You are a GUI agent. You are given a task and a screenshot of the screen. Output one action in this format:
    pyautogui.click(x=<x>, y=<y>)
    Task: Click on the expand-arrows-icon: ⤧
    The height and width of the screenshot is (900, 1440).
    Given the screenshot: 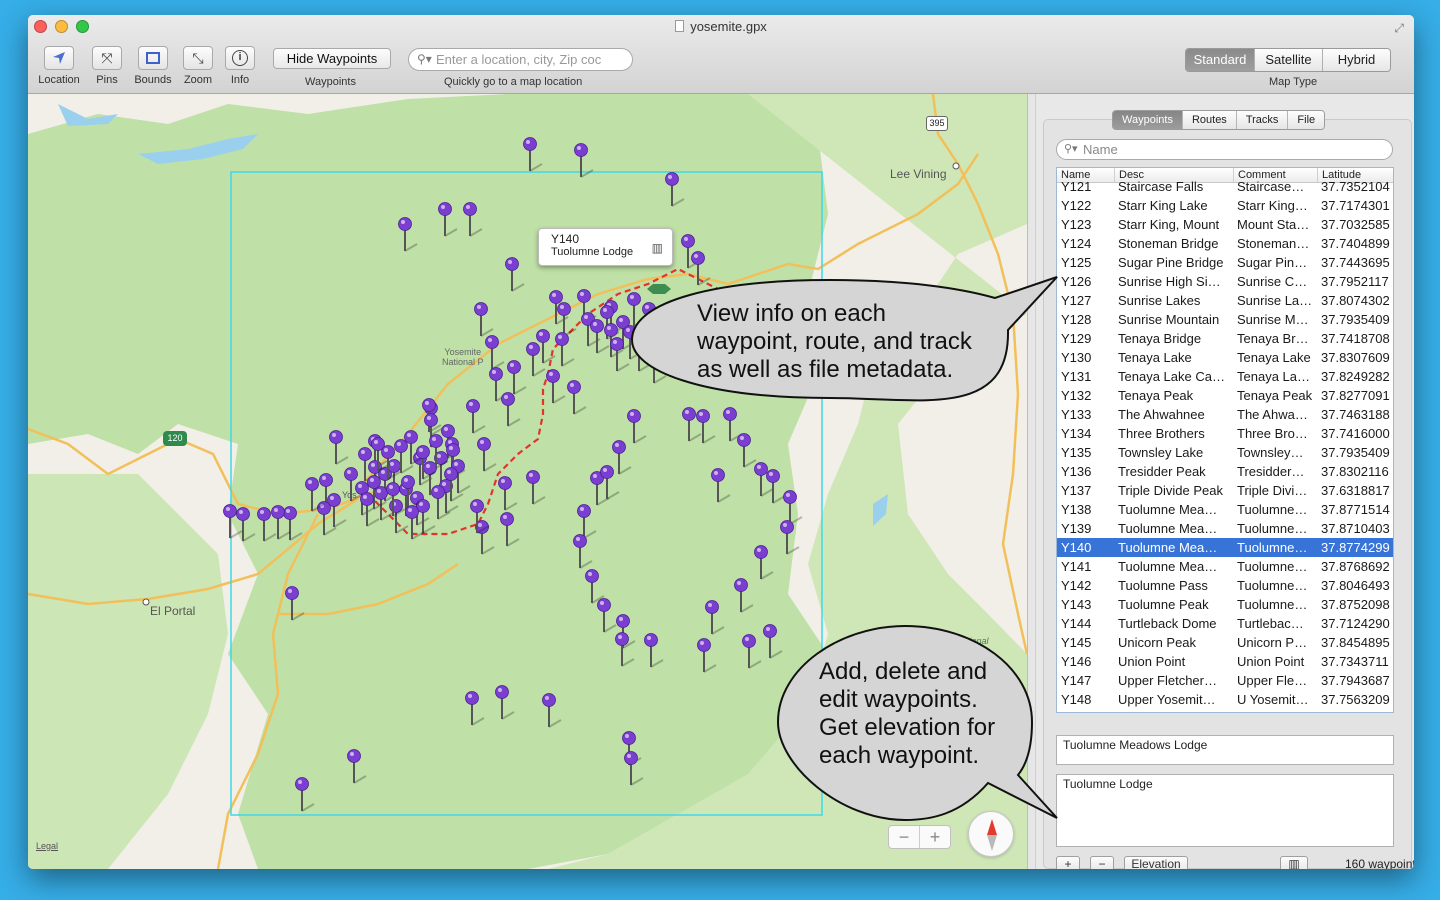 What is the action you would take?
    pyautogui.click(x=107, y=58)
    